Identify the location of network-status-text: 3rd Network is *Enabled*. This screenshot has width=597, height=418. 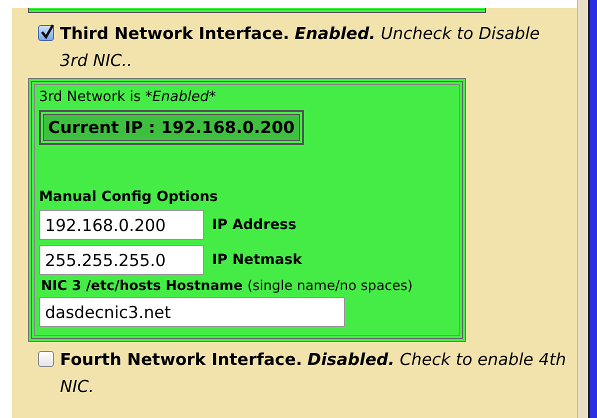
(127, 97).